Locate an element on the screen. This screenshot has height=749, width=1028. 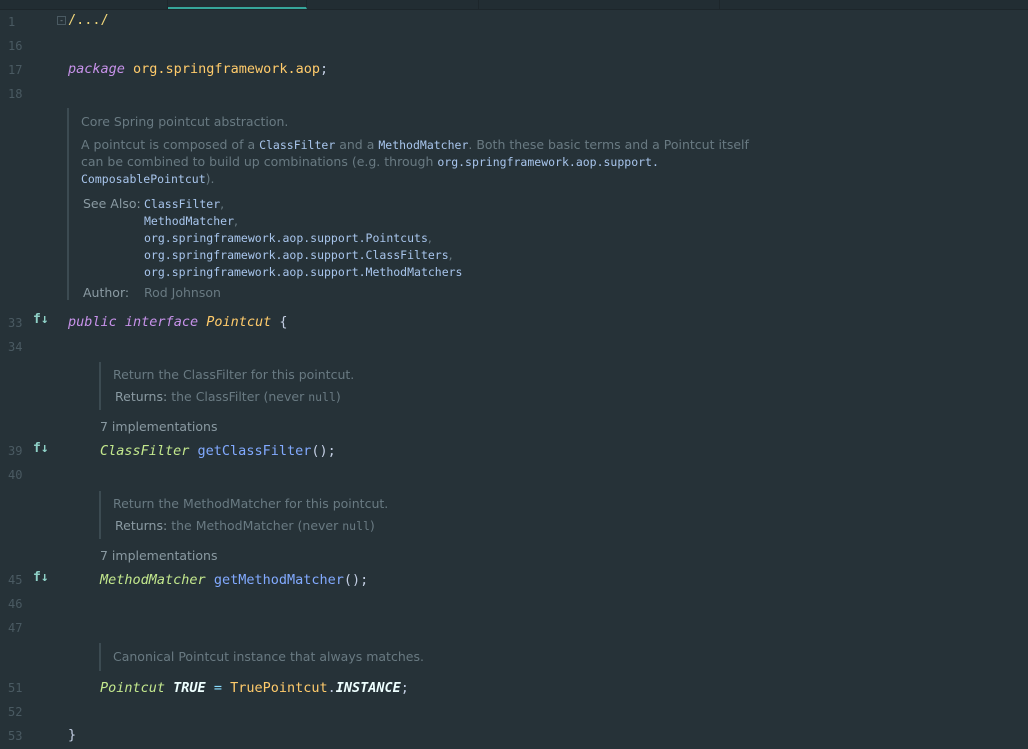
keyword-package: package is located at coordinates (96, 69).